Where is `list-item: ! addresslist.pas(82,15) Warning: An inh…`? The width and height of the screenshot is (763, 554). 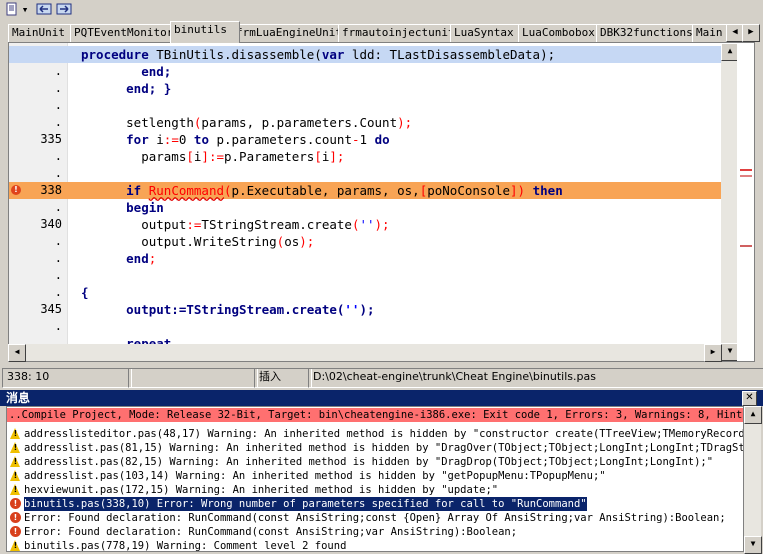 list-item: ! addresslist.pas(82,15) Warning: An inh… is located at coordinates (375, 462).